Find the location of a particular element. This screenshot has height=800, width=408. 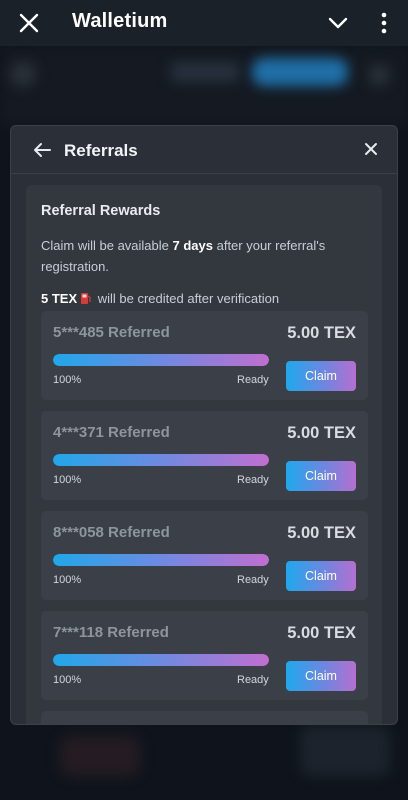

arrow-back-icon is located at coordinates (42, 150).